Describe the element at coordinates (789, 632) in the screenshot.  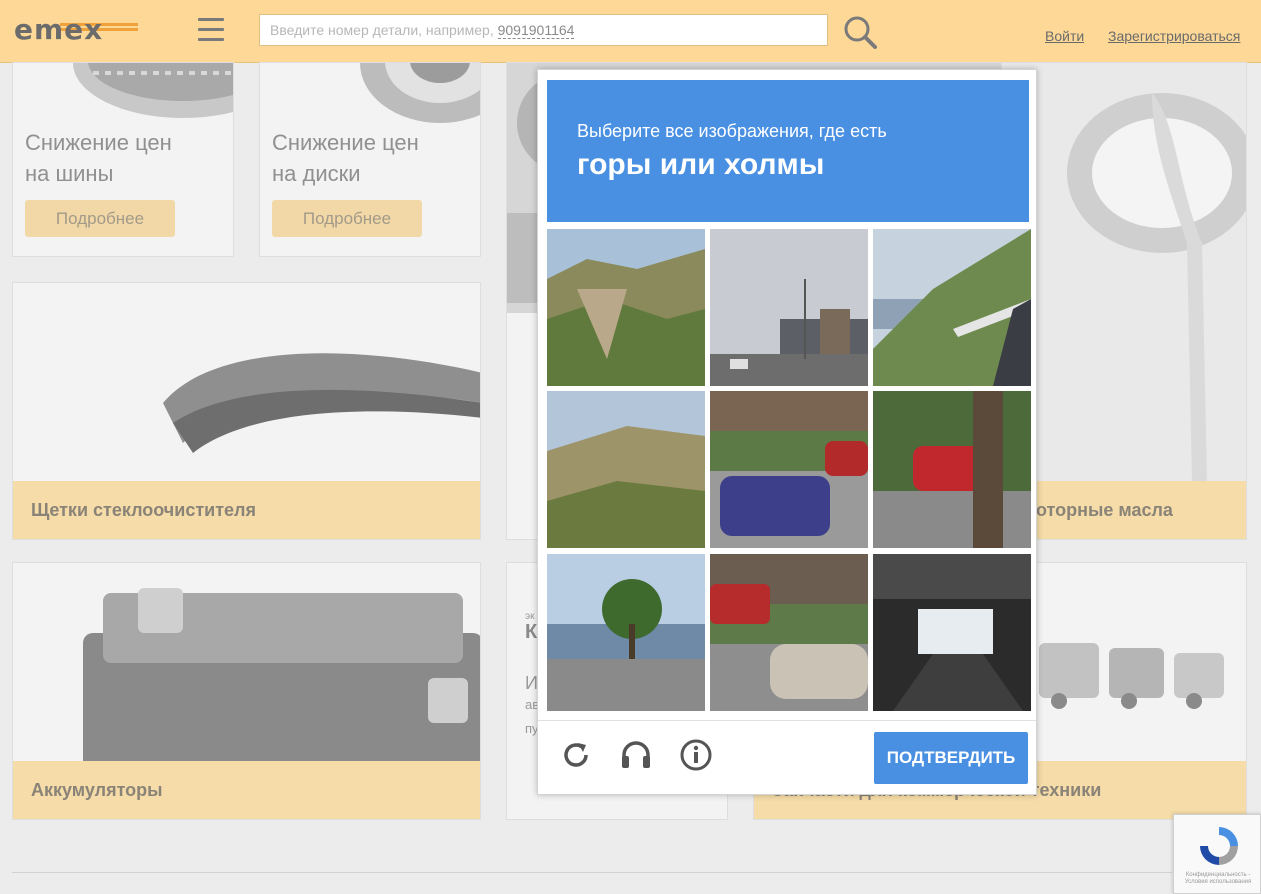
I see `street-cars-tile` at that location.